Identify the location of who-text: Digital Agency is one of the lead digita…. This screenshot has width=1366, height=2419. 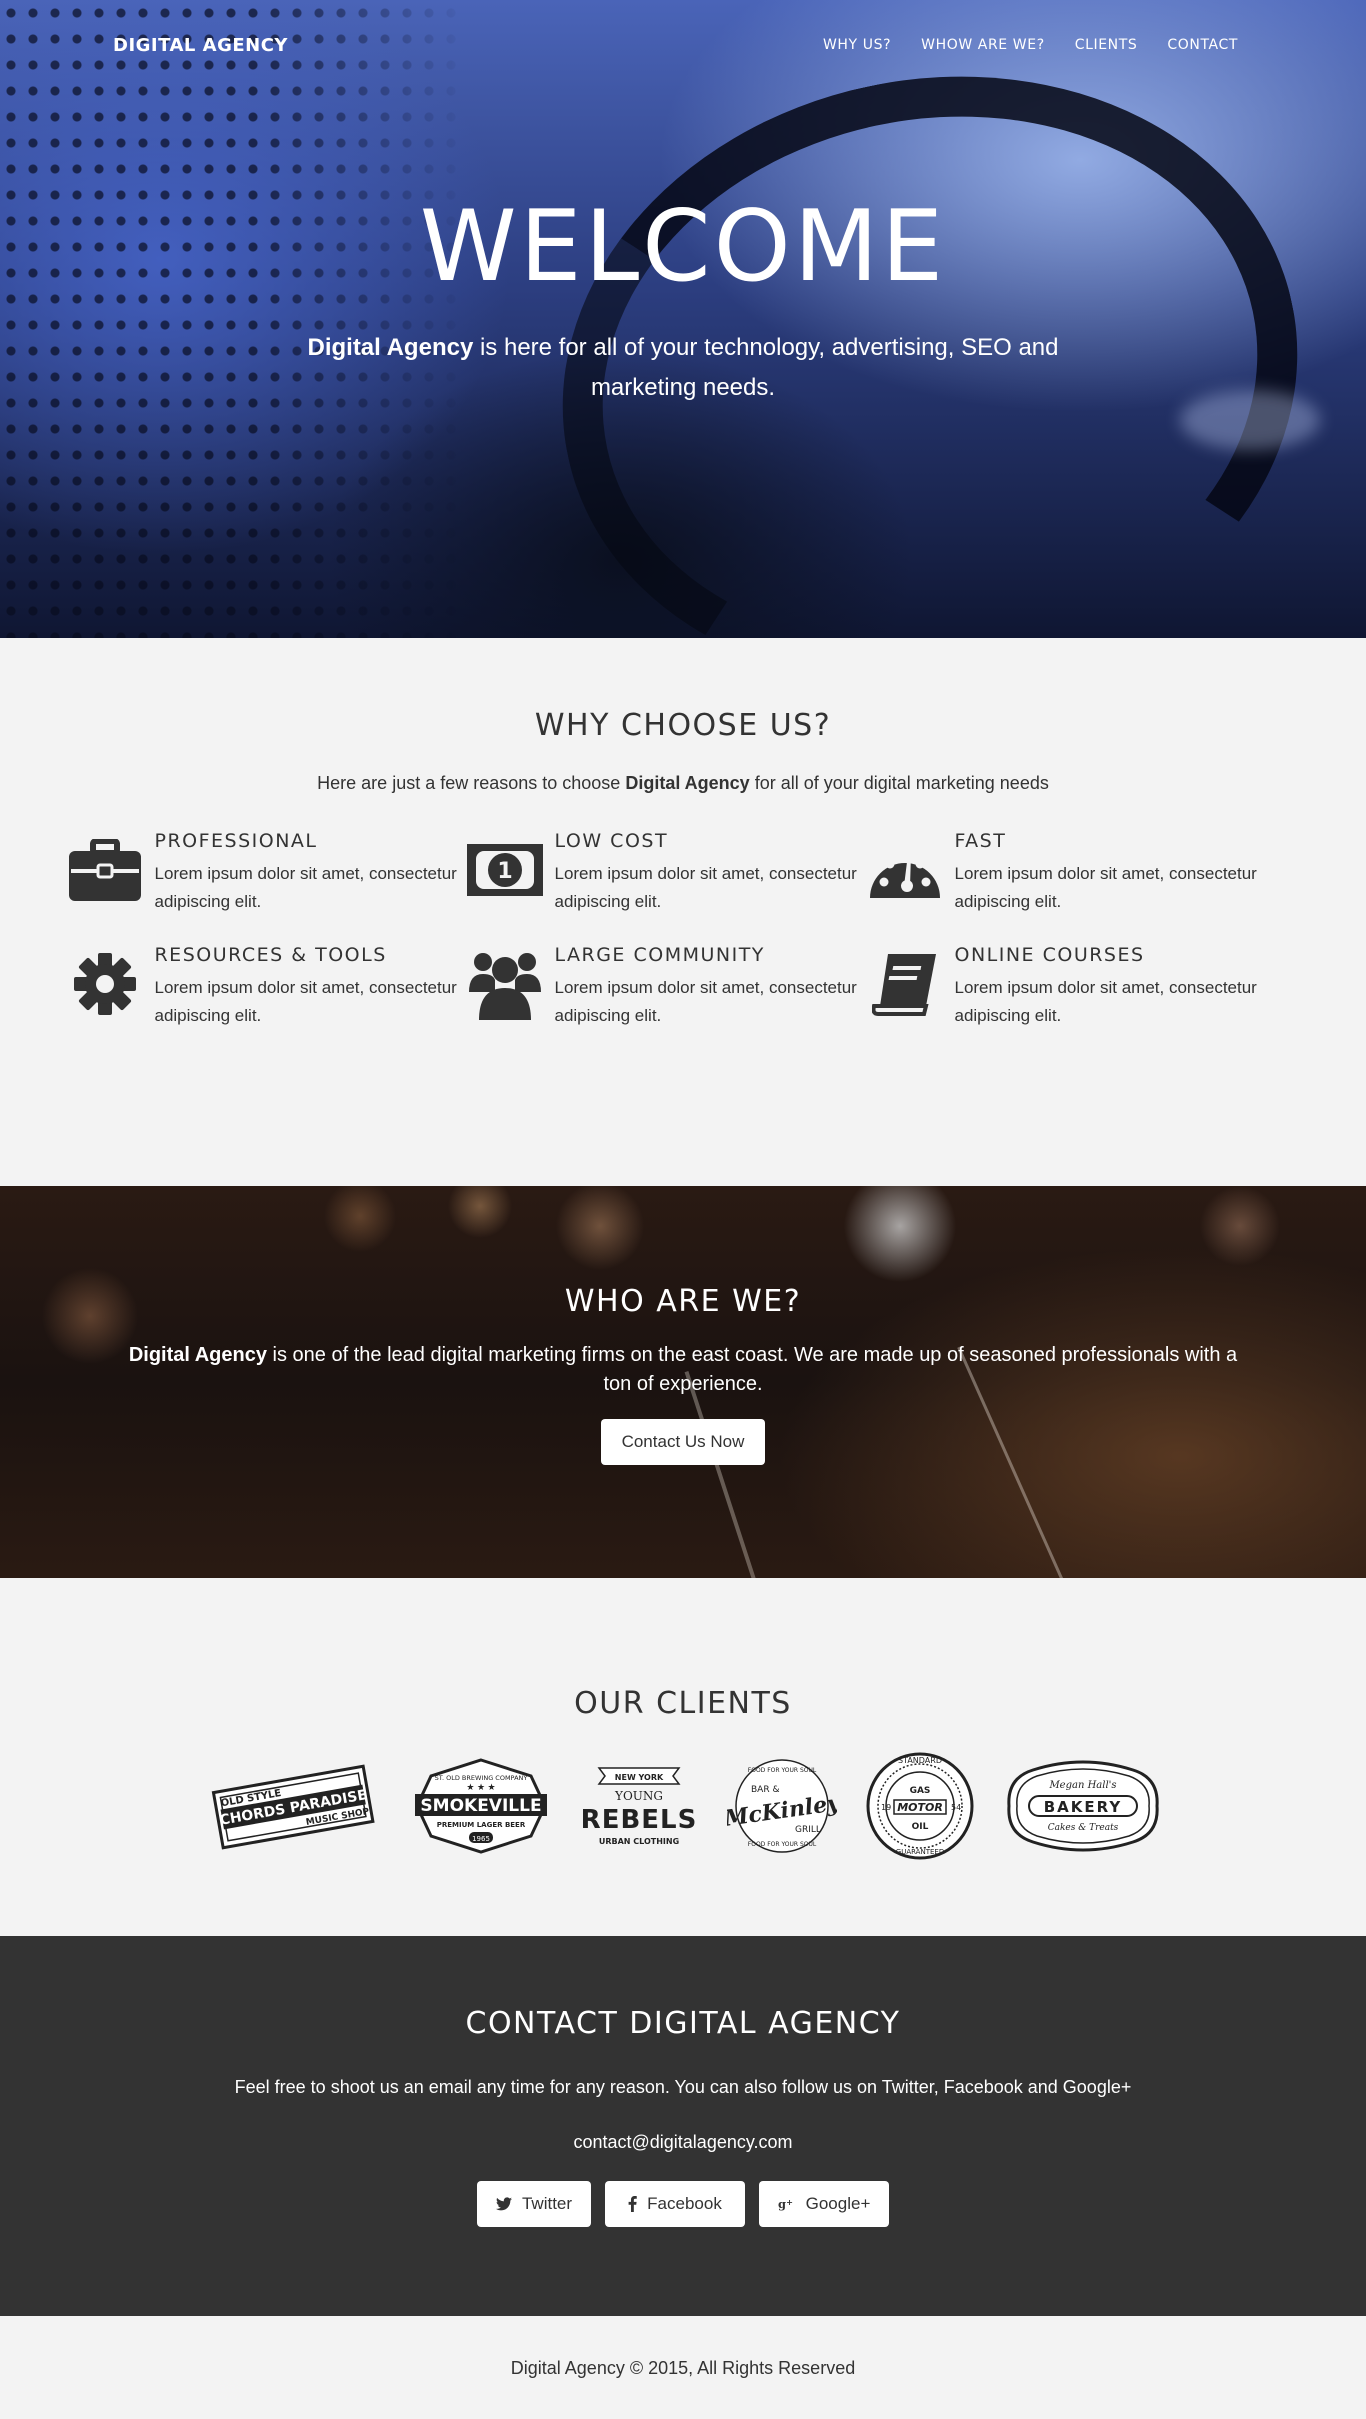
(683, 1370).